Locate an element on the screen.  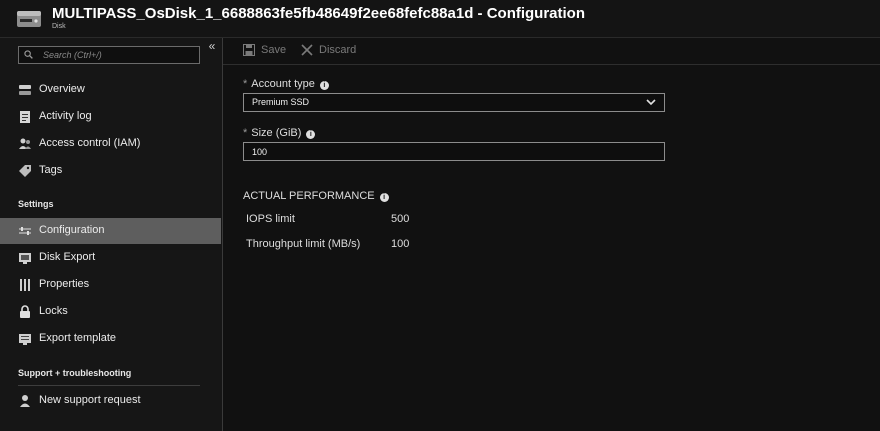
save-button: Save is located at coordinates (267, 51).